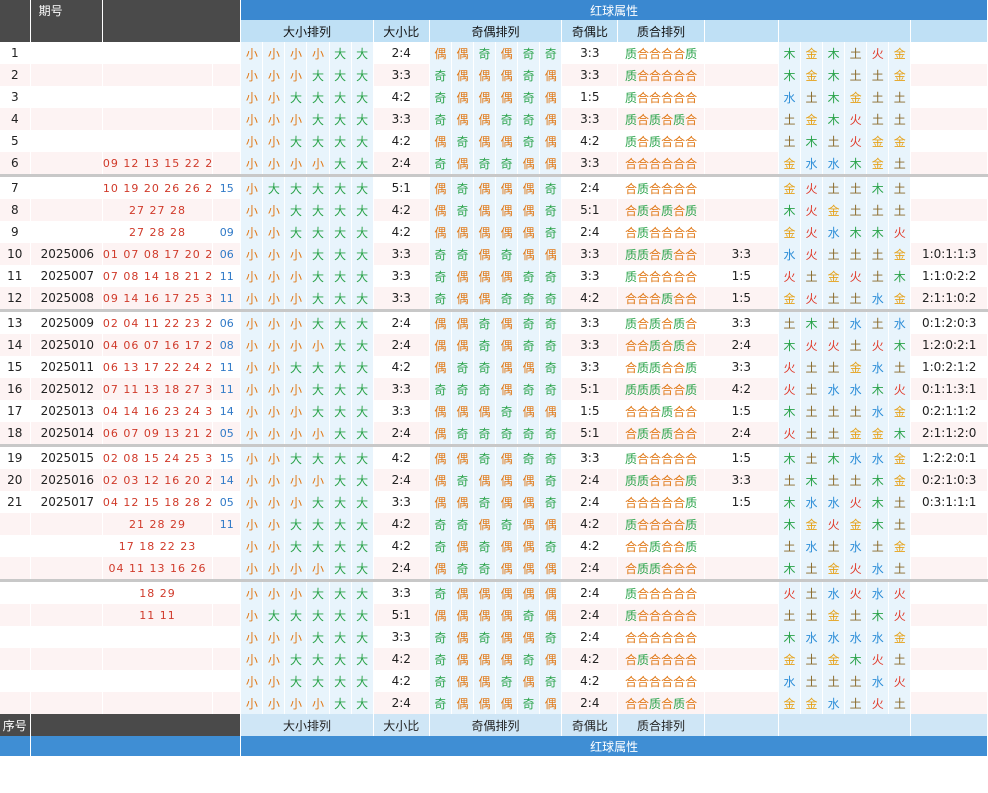 The width and height of the screenshot is (988, 793). I want to click on table-row: 小小大大大大 4:2 奇偶偶偶奇偶 4:2 合质合合合合金土金木火土, so click(494, 659).